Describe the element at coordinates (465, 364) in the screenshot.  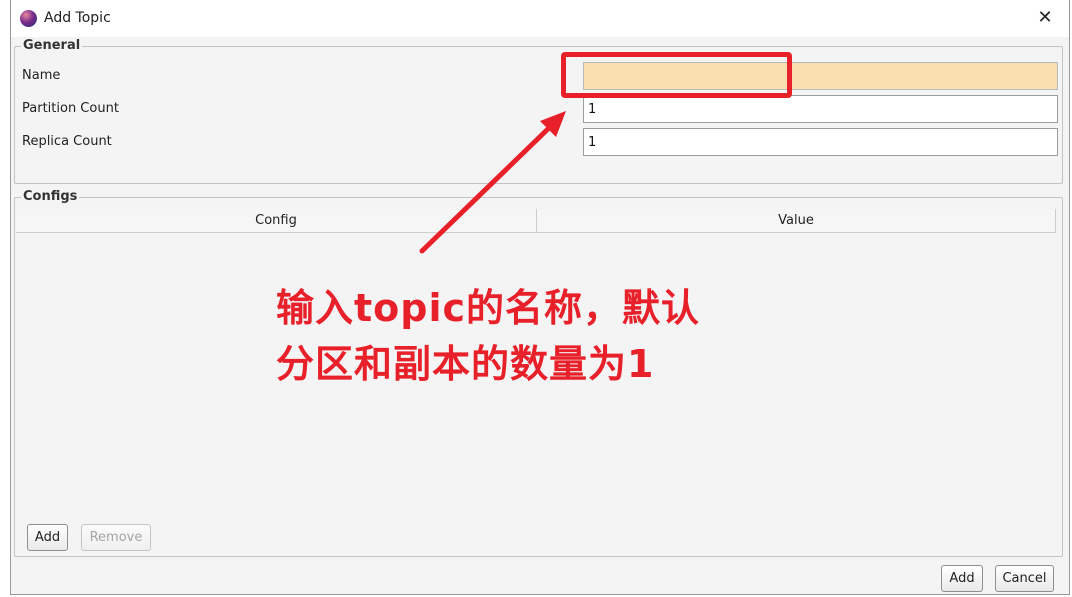
I see `annotation-line-2: 分区和副本的数量为1` at that location.